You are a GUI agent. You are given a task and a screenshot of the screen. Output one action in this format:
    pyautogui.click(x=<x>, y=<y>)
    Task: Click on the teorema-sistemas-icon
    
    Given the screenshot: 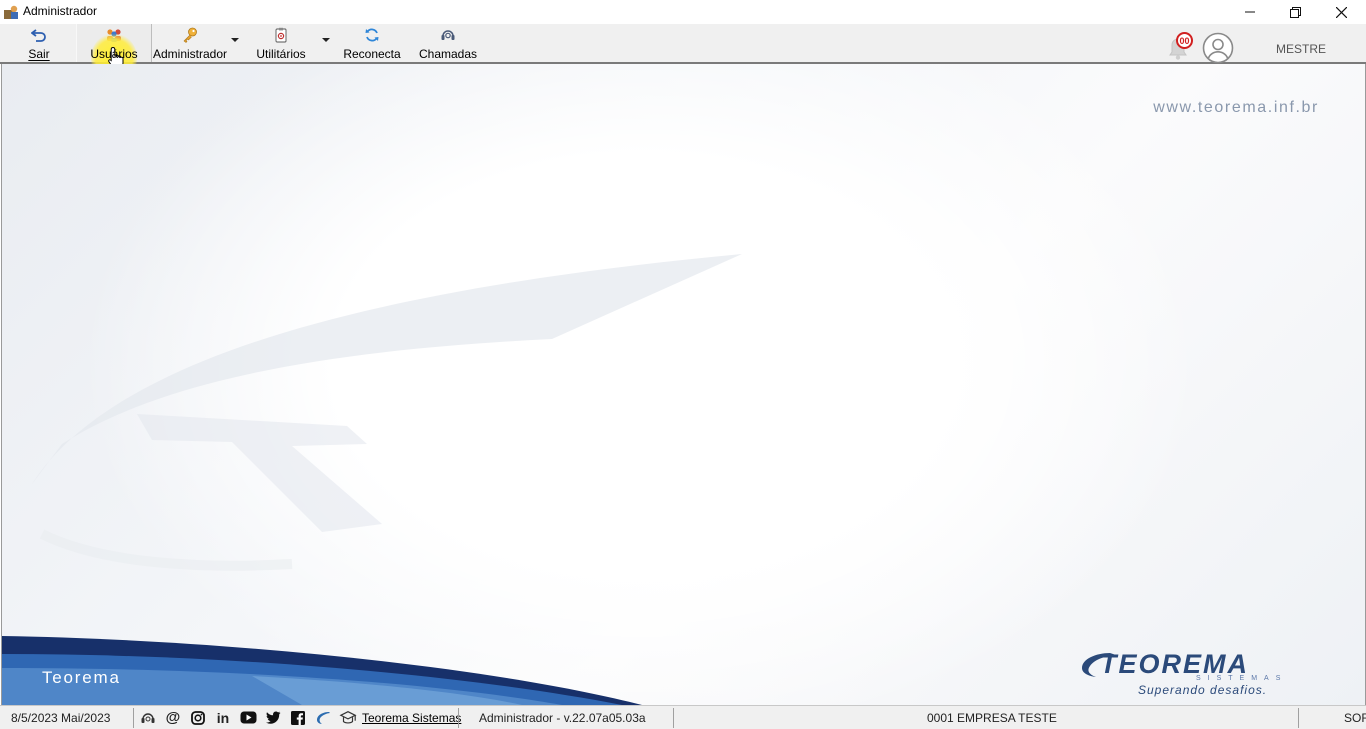 What is the action you would take?
    pyautogui.click(x=348, y=718)
    